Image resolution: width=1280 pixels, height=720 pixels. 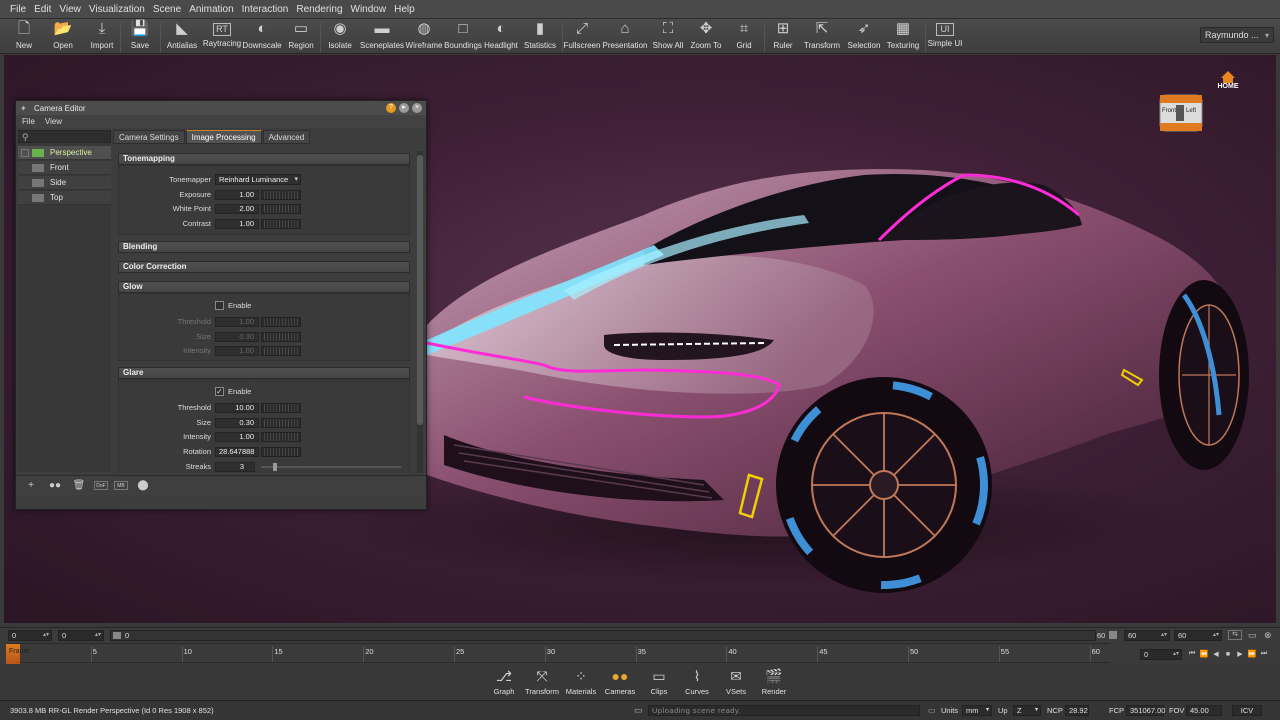 What do you see at coordinates (237, 224) in the screenshot?
I see `contrast-field: 1.00` at bounding box center [237, 224].